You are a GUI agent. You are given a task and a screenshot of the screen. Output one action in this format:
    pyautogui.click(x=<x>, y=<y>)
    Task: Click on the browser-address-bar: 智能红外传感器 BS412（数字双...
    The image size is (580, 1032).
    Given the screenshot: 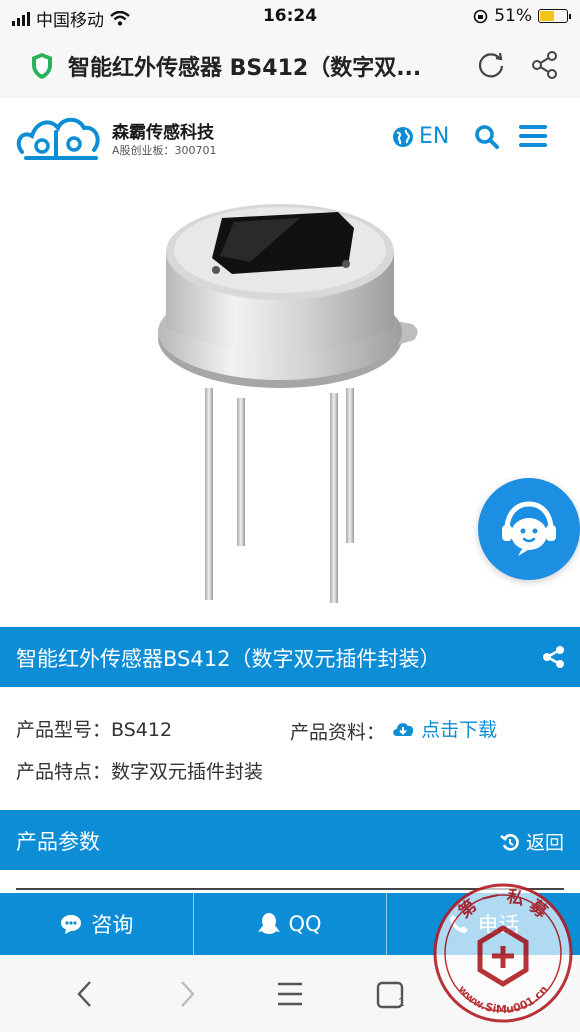 What is the action you would take?
    pyautogui.click(x=290, y=65)
    